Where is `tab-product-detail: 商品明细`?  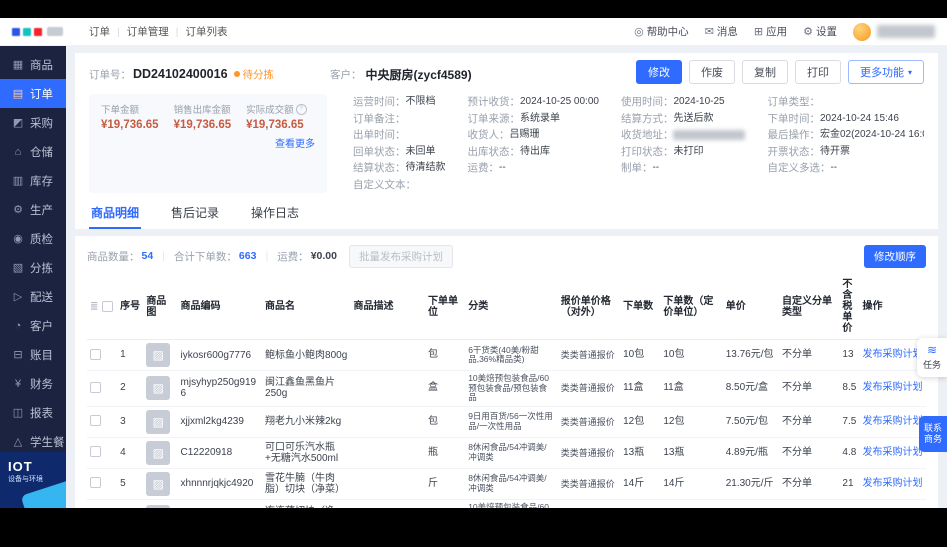 tab-product-detail: 商品明细 is located at coordinates (115, 213).